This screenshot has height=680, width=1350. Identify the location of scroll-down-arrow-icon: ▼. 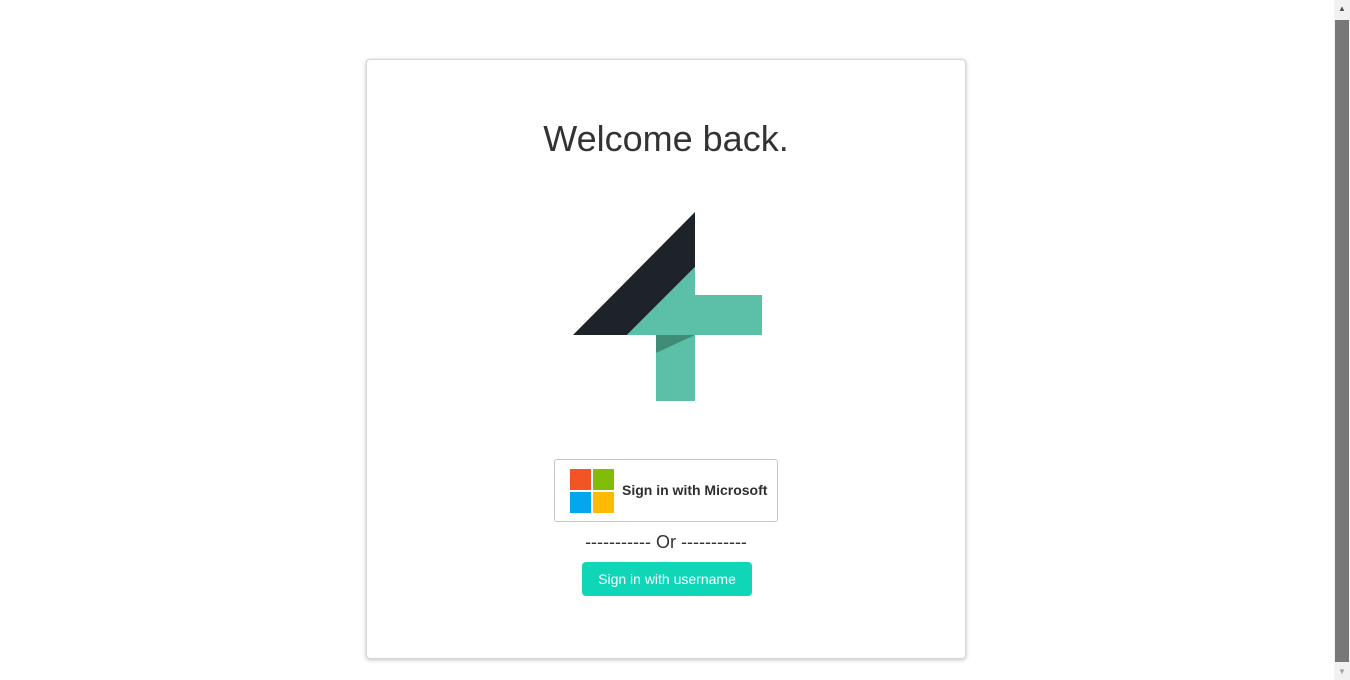
(1342, 671).